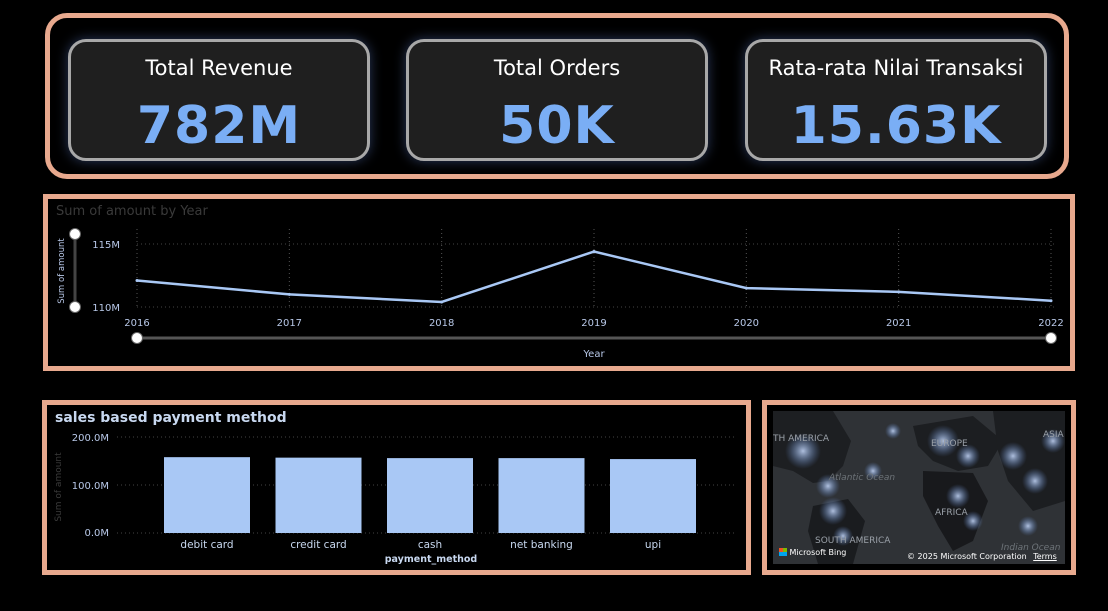 The height and width of the screenshot is (611, 1108). Describe the element at coordinates (801, 439) in the screenshot. I see `map-label: TH AMERICA` at that location.